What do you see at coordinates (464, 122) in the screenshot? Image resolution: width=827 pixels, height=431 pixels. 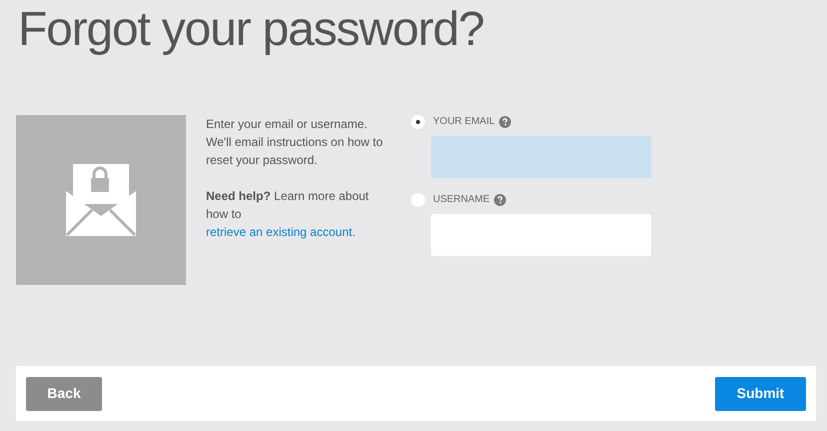 I see `option-label: YOUR EMAIL` at bounding box center [464, 122].